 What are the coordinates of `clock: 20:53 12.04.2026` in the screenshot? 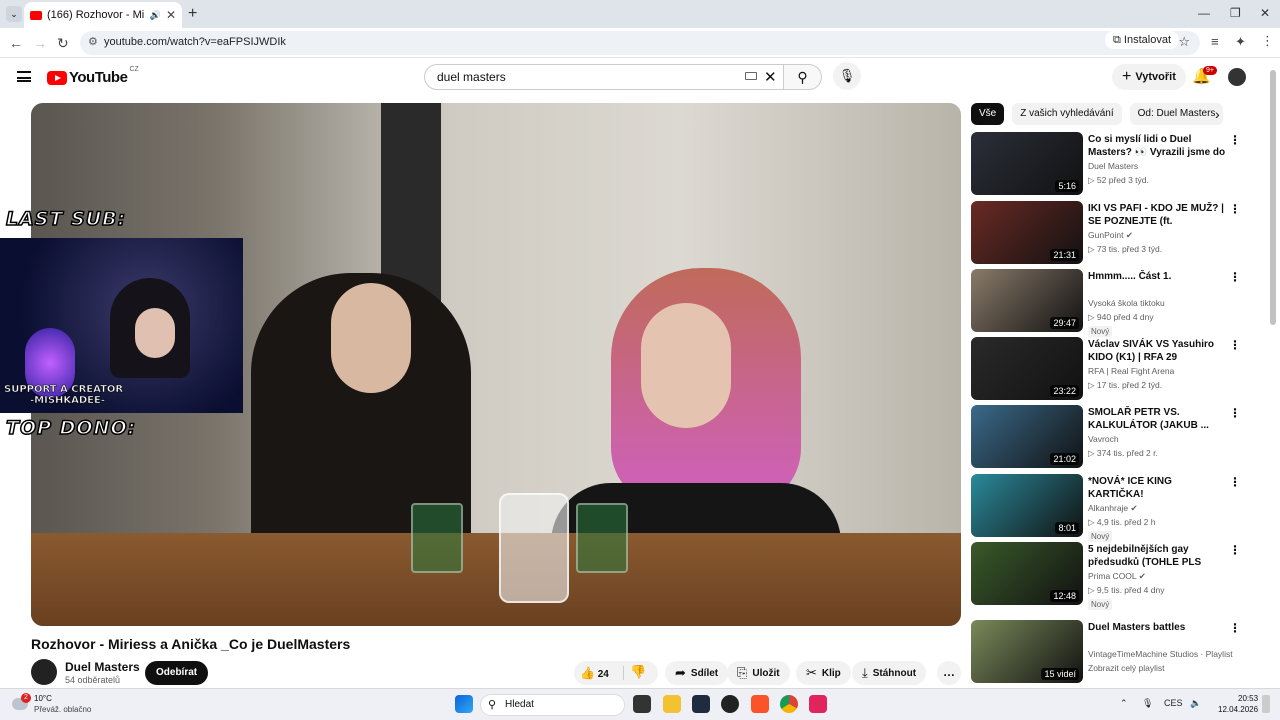 It's located at (1238, 704).